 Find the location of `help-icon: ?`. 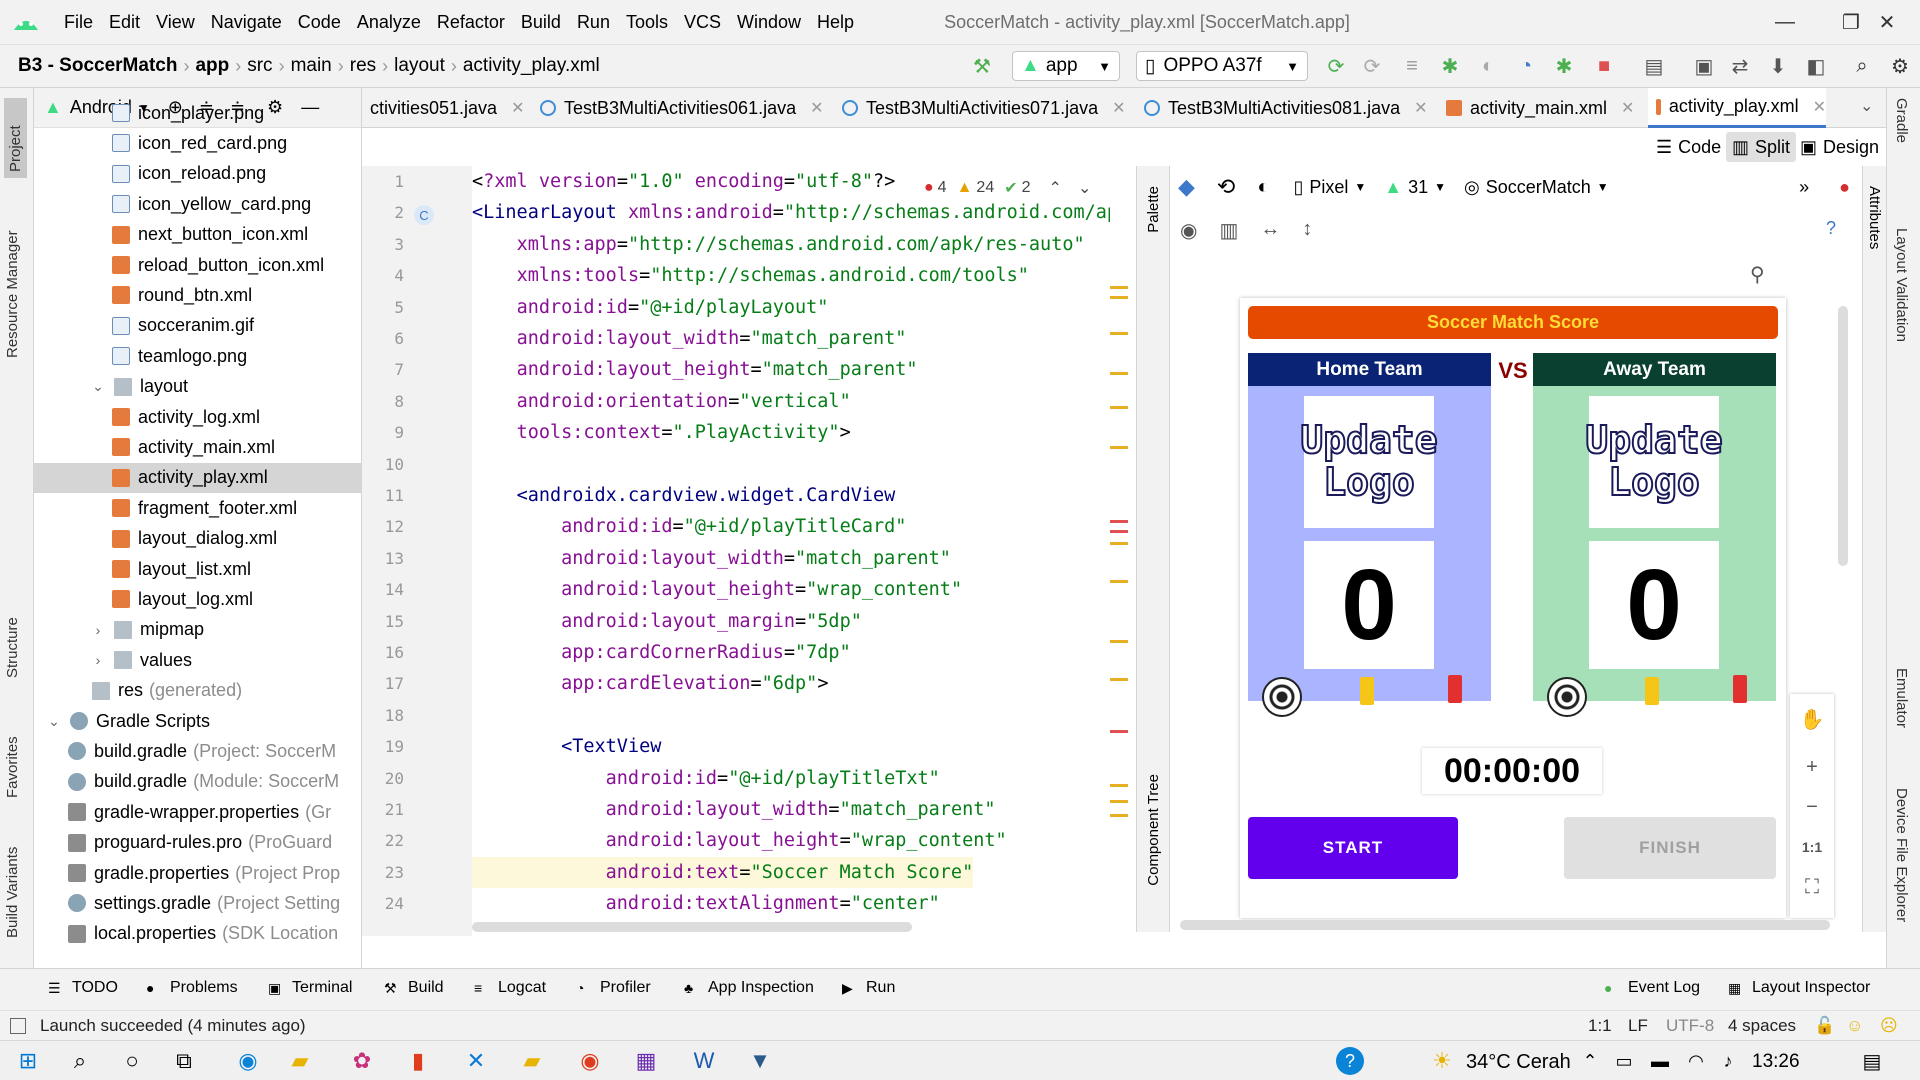

help-icon: ? is located at coordinates (1831, 228).